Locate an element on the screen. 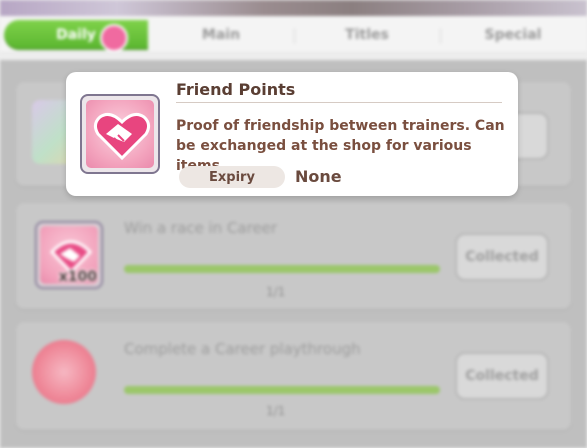 The height and width of the screenshot is (448, 587). friend-points-handshake-icon is located at coordinates (120, 134).